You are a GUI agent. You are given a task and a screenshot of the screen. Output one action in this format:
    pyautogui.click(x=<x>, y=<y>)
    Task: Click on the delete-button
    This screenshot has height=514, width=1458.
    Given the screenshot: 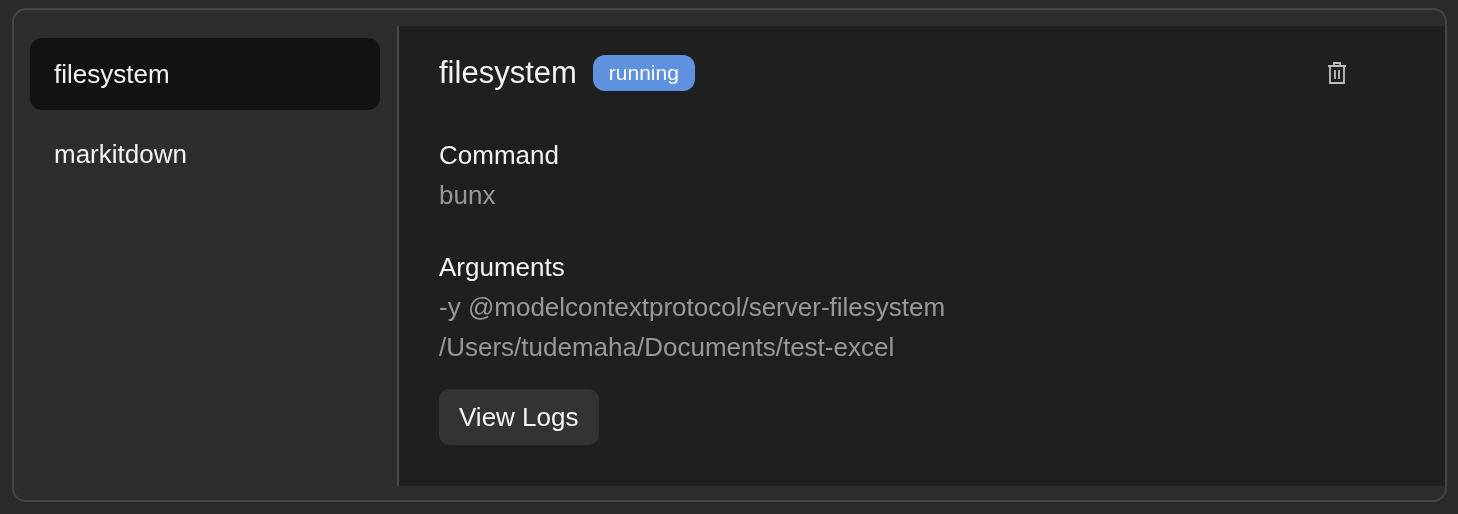 What is the action you would take?
    pyautogui.click(x=1337, y=73)
    